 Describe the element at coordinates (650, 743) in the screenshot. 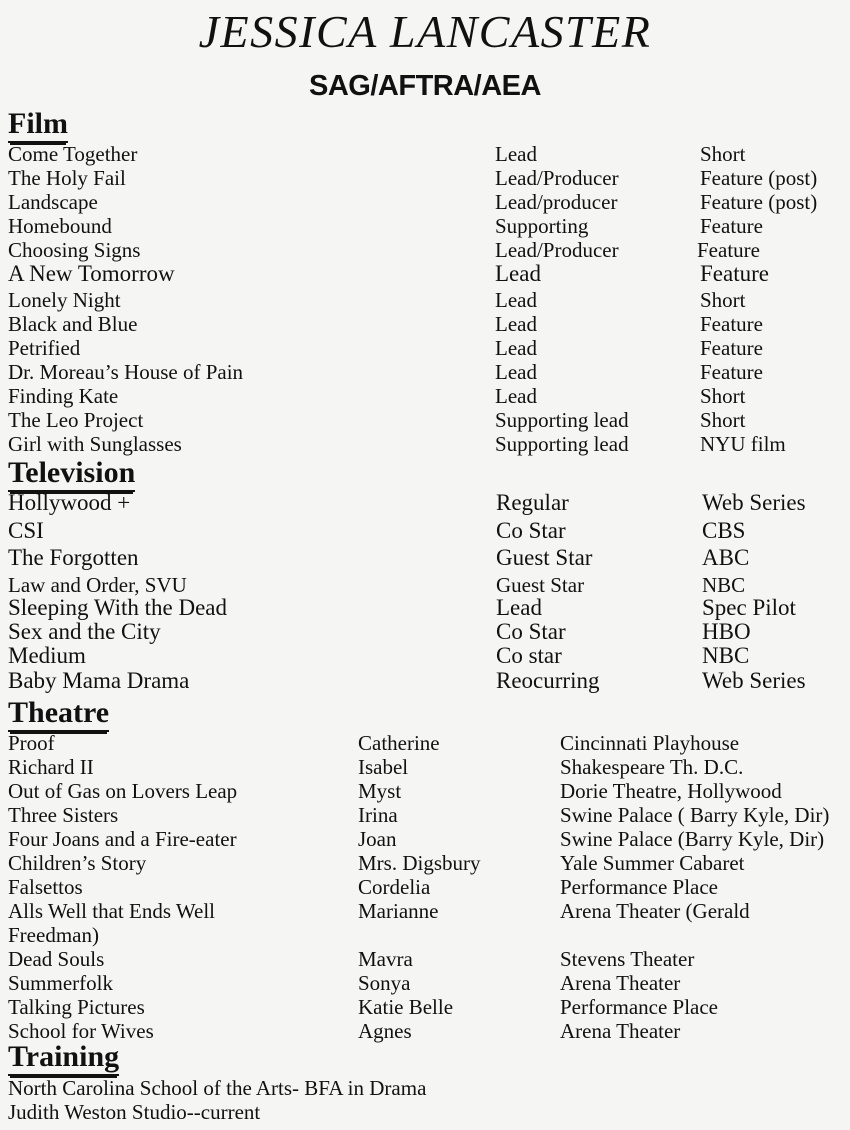

I see `credit-venue: Cincinnati Playhouse` at that location.